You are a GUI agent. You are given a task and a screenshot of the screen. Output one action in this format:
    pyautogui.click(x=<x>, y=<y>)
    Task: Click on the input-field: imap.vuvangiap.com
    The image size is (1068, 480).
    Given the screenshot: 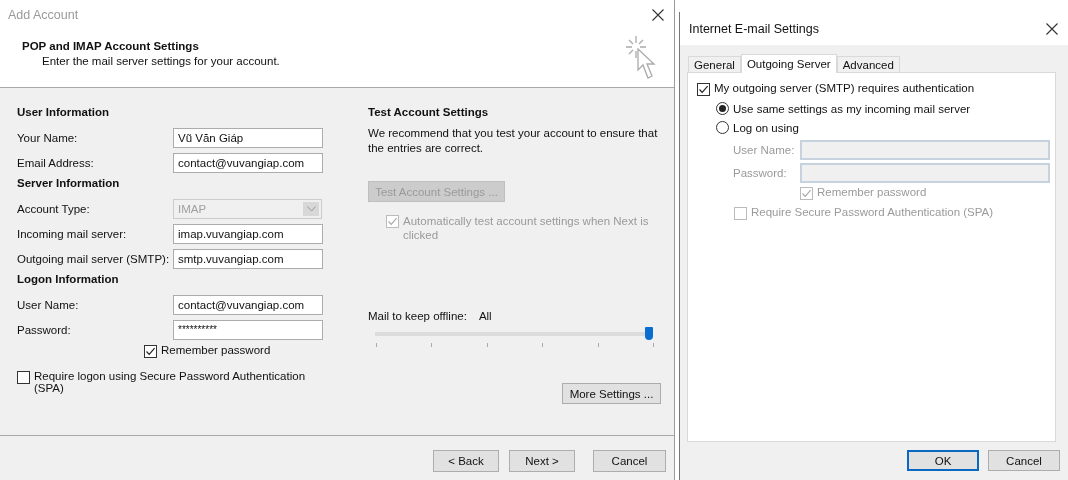 What is the action you would take?
    pyautogui.click(x=248, y=233)
    